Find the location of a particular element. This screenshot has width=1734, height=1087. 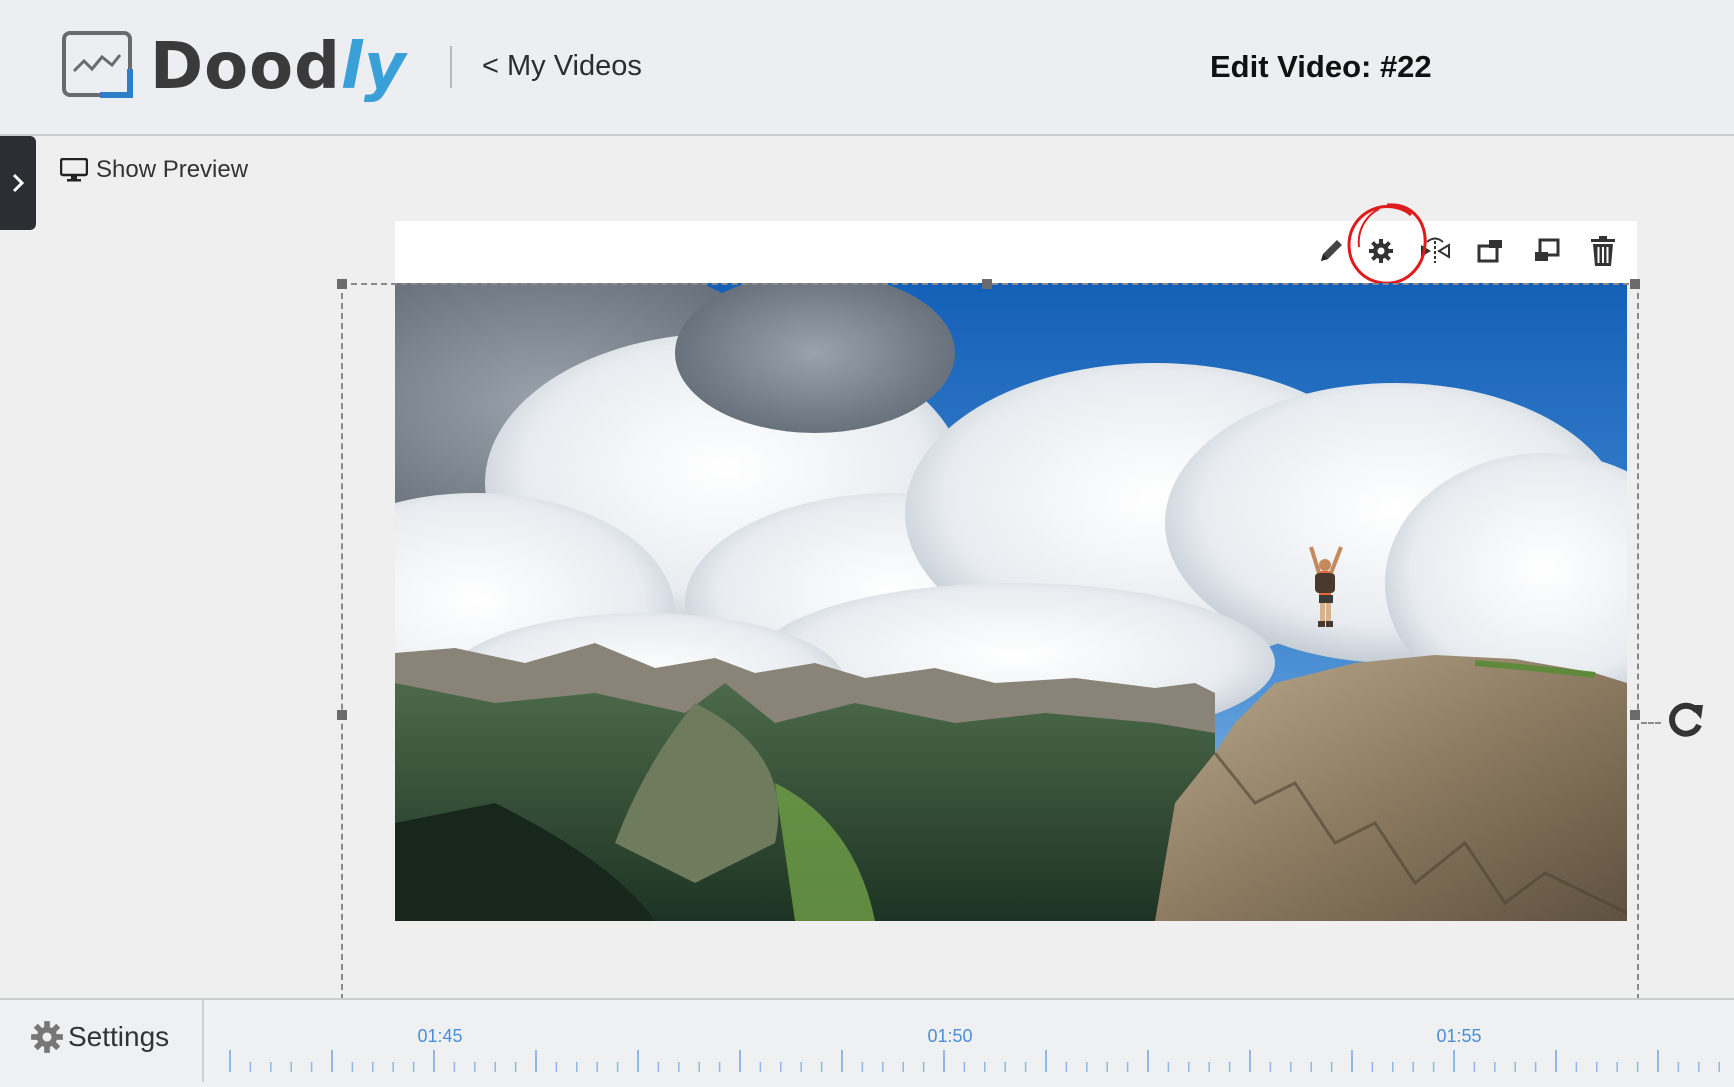

rotate-connector is located at coordinates (1651, 723).